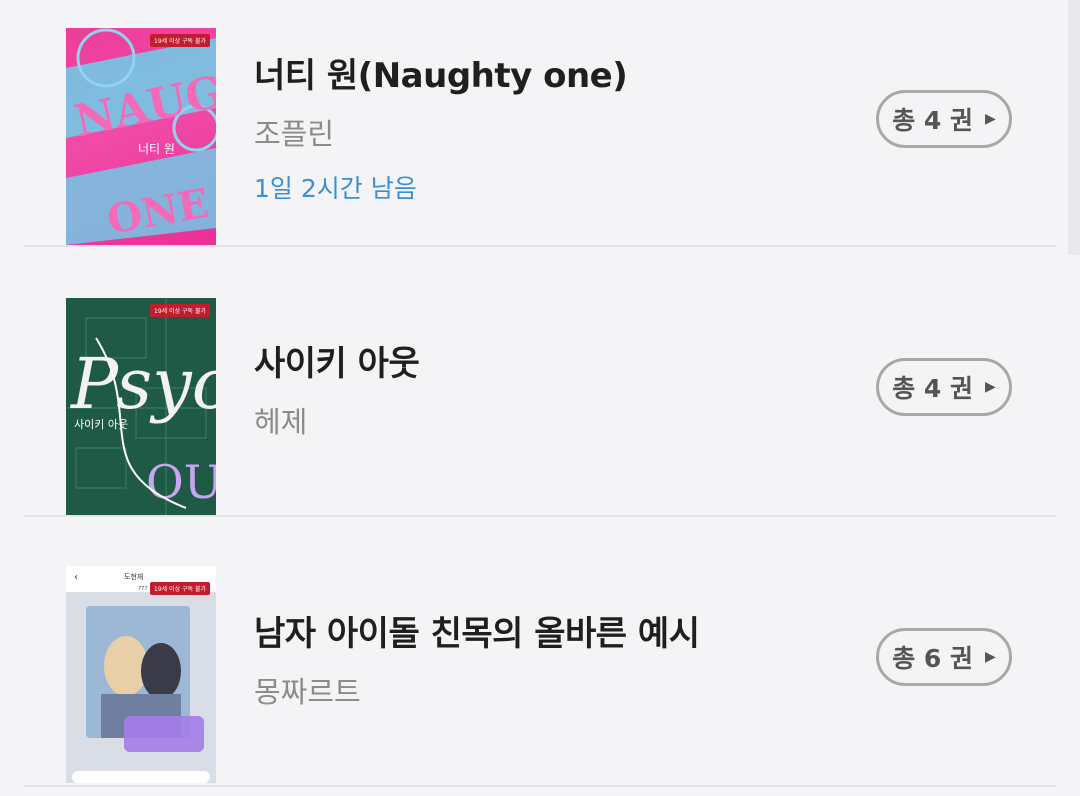  Describe the element at coordinates (335, 188) in the screenshot. I see `time-remaining: 1일 2시간 남음` at that location.